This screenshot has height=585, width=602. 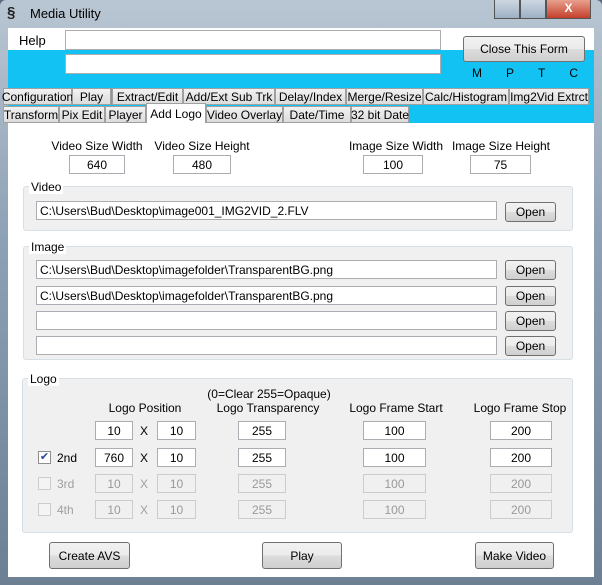 What do you see at coordinates (525, 73) in the screenshot?
I see `status-indicators: M P T C` at bounding box center [525, 73].